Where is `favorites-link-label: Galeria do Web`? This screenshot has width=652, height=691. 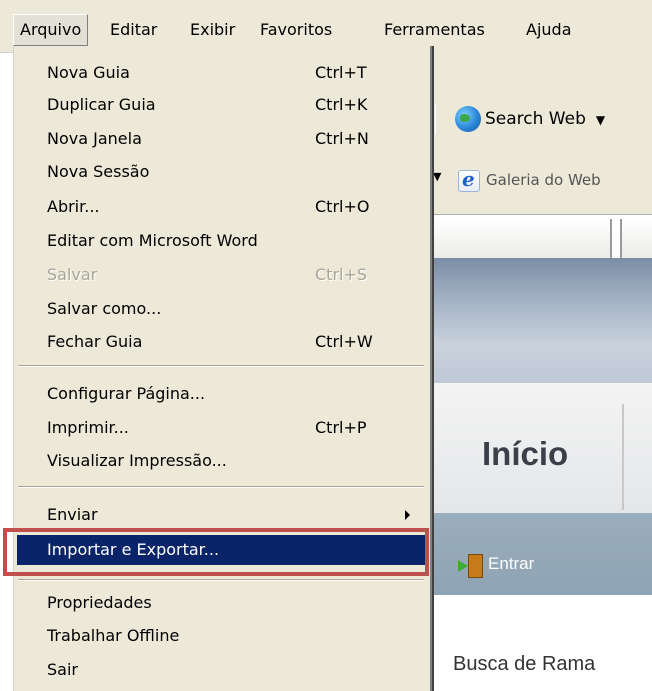
favorites-link-label: Galeria do Web is located at coordinates (543, 180).